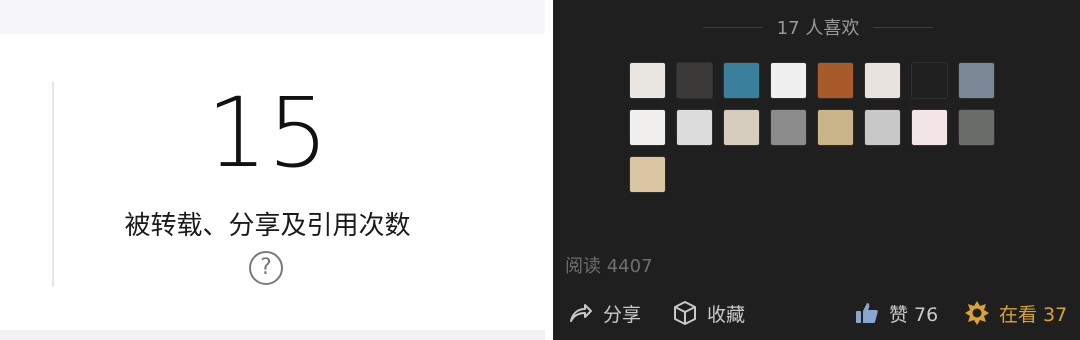  I want to click on looking-button: 在看 37, so click(1015, 313).